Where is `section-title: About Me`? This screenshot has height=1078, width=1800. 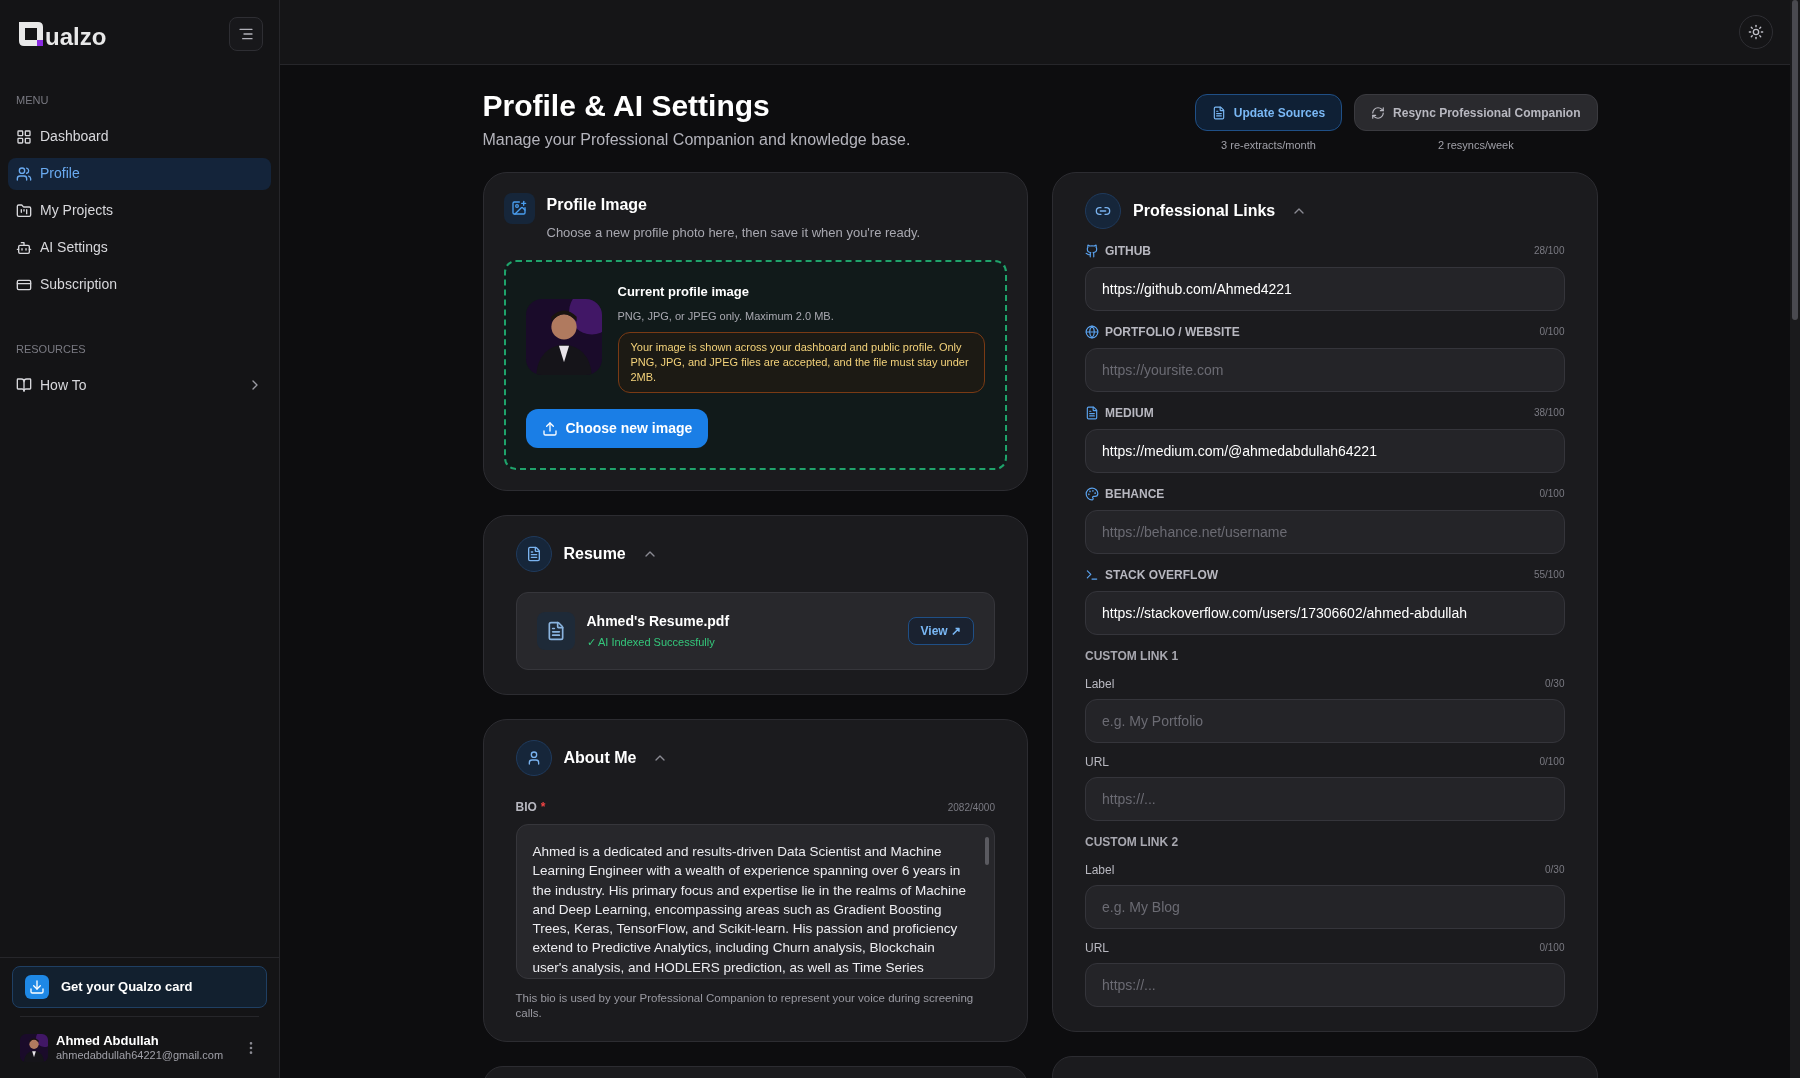 section-title: About Me is located at coordinates (600, 758).